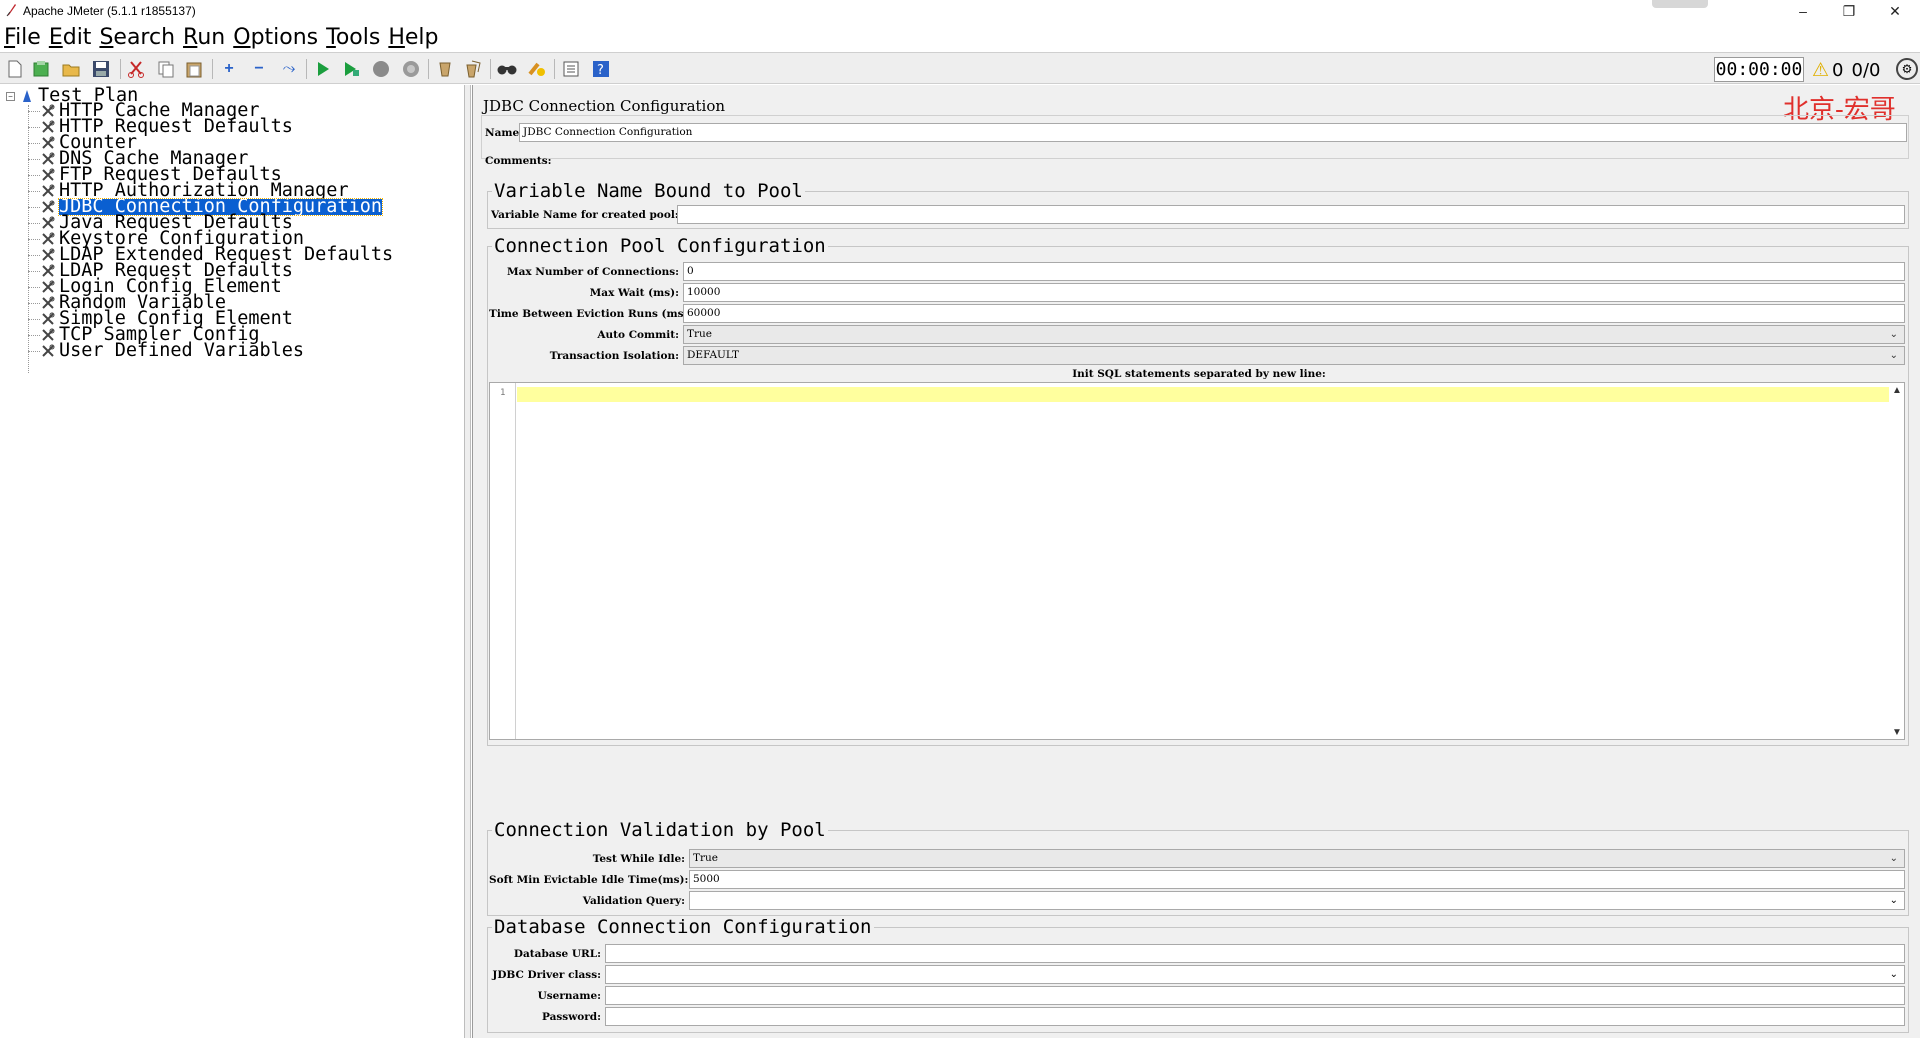 The width and height of the screenshot is (1920, 1038). Describe the element at coordinates (638, 859) in the screenshot. I see `test-while-idle-label: Test While Idle:` at that location.